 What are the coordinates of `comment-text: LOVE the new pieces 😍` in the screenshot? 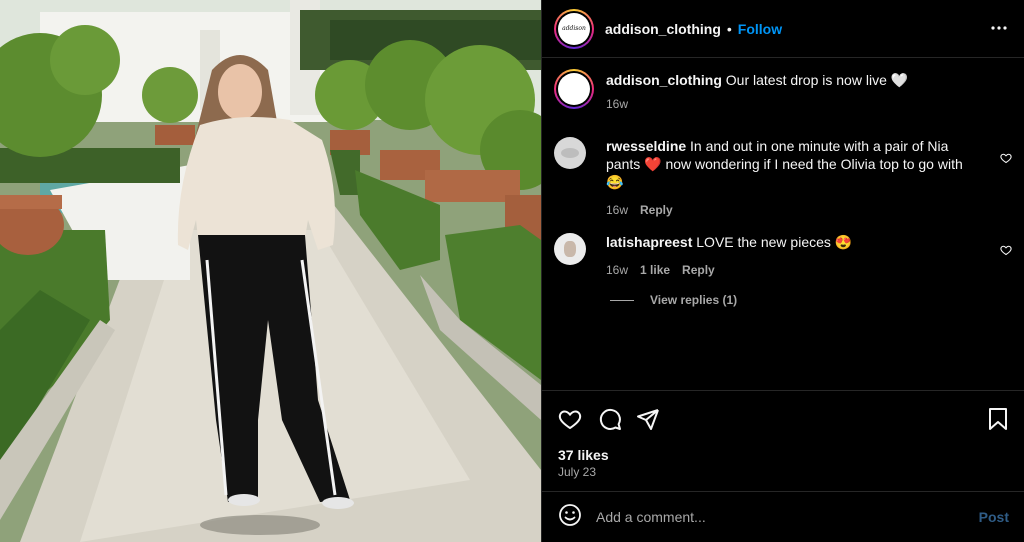 It's located at (774, 242).